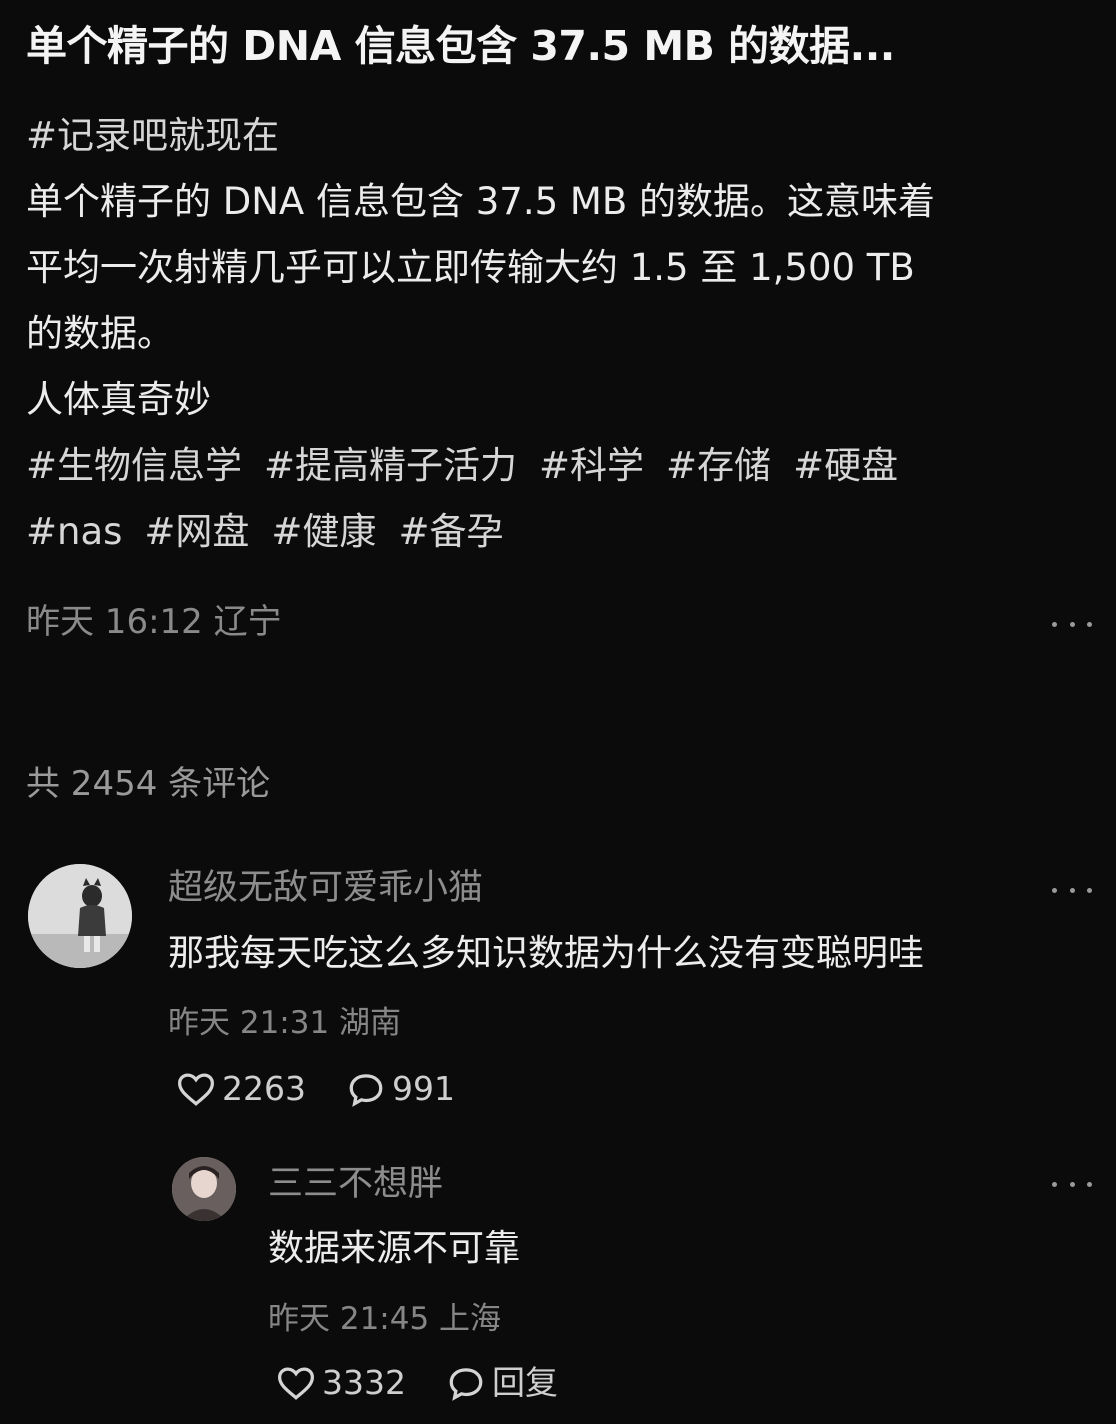 Image resolution: width=1116 pixels, height=1424 pixels. Describe the element at coordinates (394, 1248) in the screenshot. I see `comment-text: 数据来源不可靠` at that location.